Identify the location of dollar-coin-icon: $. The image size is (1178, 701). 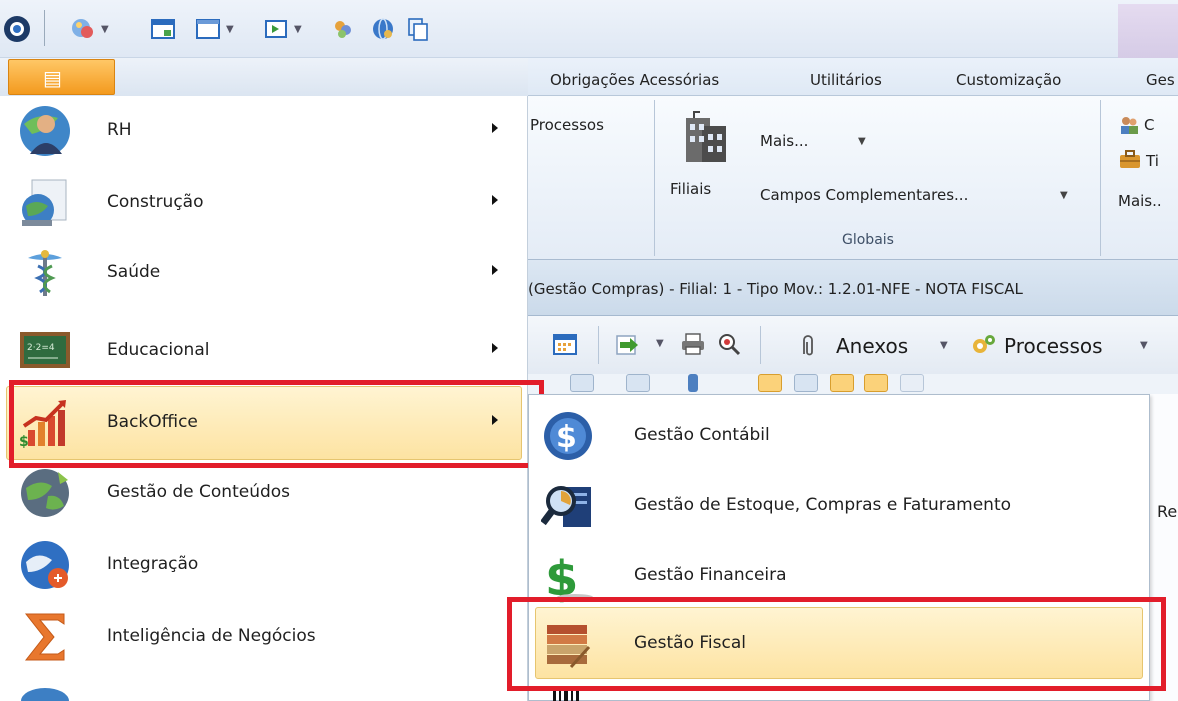
(568, 436).